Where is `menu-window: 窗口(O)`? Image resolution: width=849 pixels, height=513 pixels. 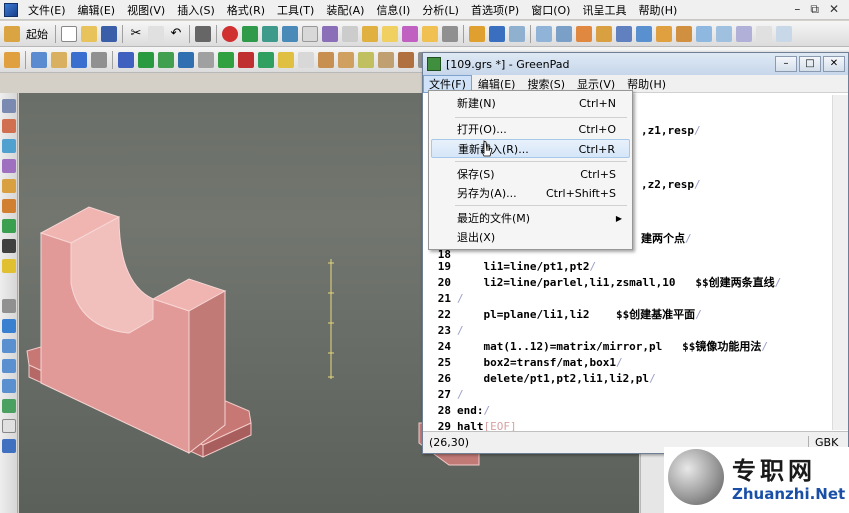 menu-window: 窗口(O) is located at coordinates (550, 10).